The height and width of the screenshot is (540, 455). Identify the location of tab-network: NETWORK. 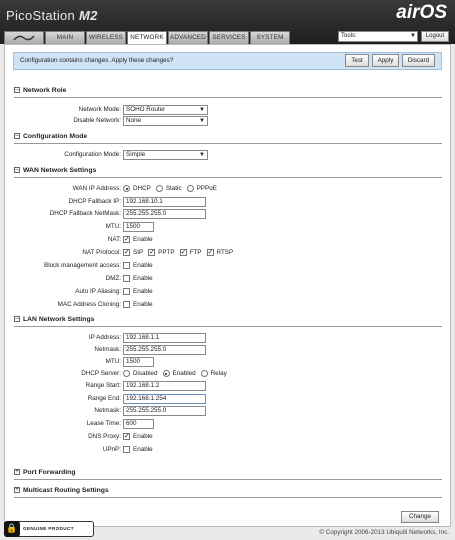
(147, 38).